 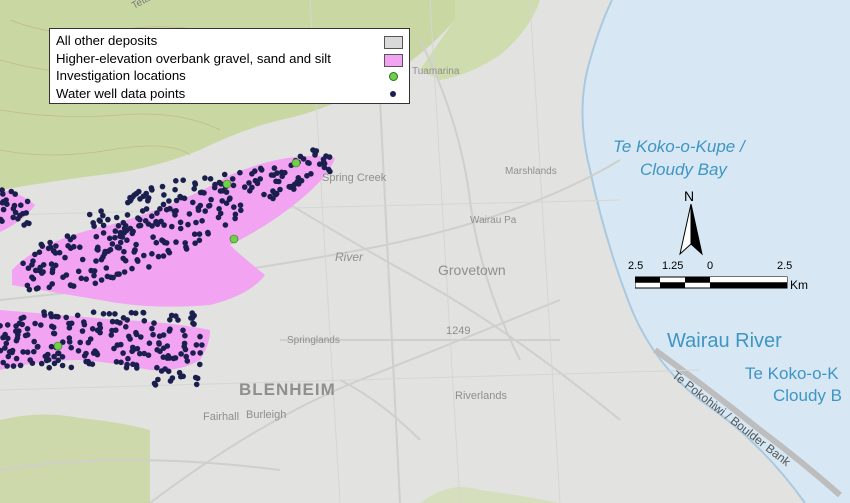 What do you see at coordinates (683, 169) in the screenshot?
I see `bay-label-line2: Cloudy Bay` at bounding box center [683, 169].